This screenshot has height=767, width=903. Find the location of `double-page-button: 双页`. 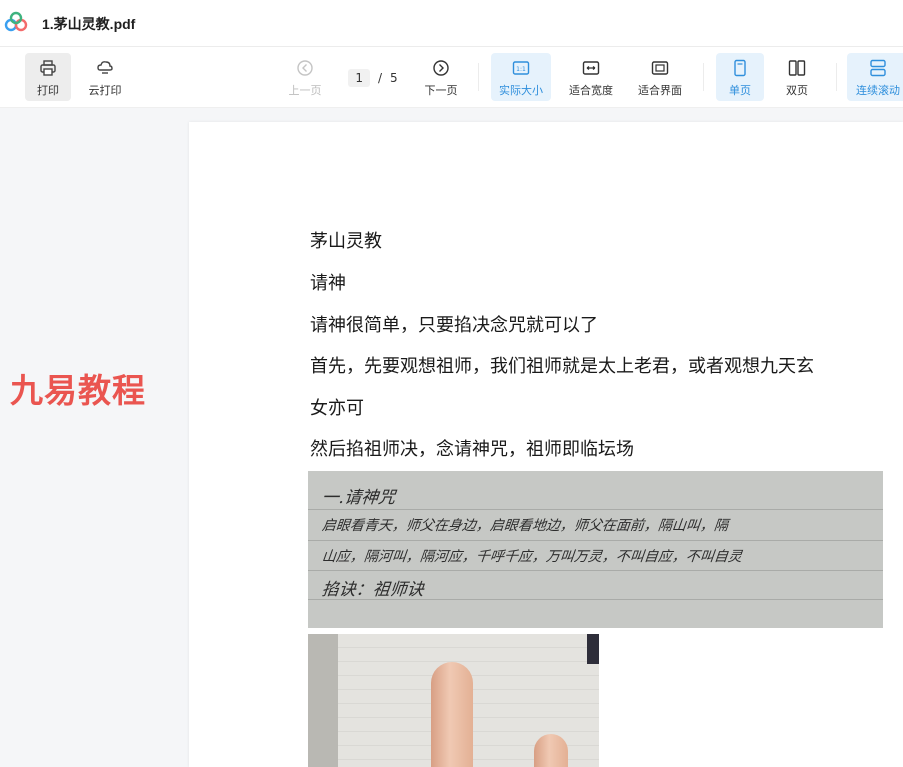

double-page-button: 双页 is located at coordinates (797, 77).